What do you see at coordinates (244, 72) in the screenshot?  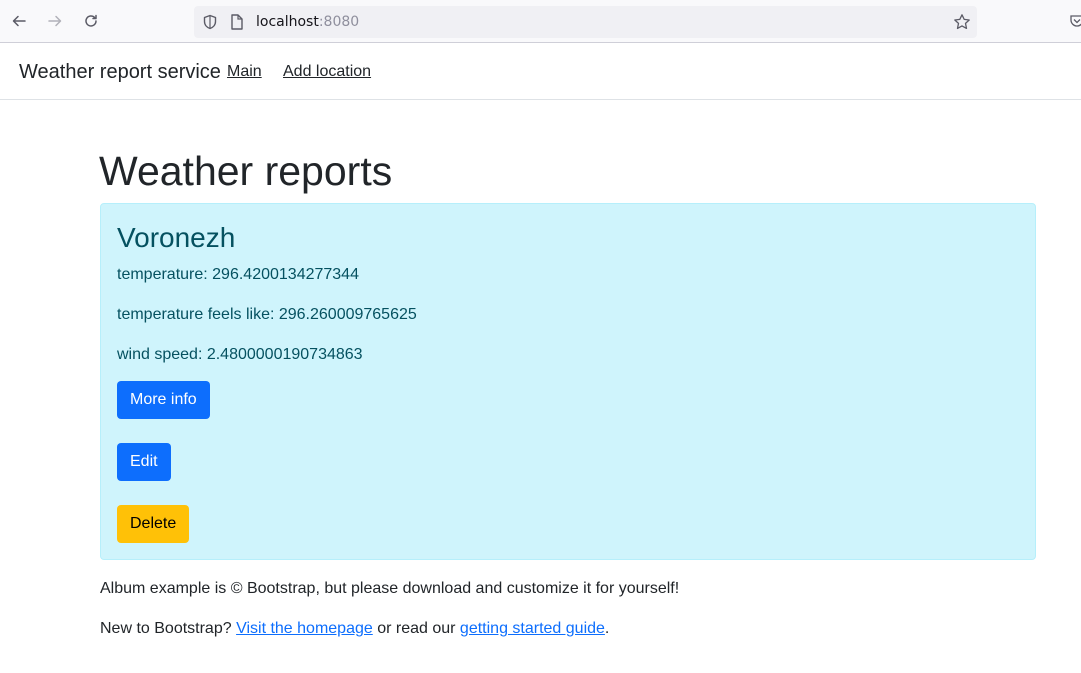 I see `nav-link-main: Main` at bounding box center [244, 72].